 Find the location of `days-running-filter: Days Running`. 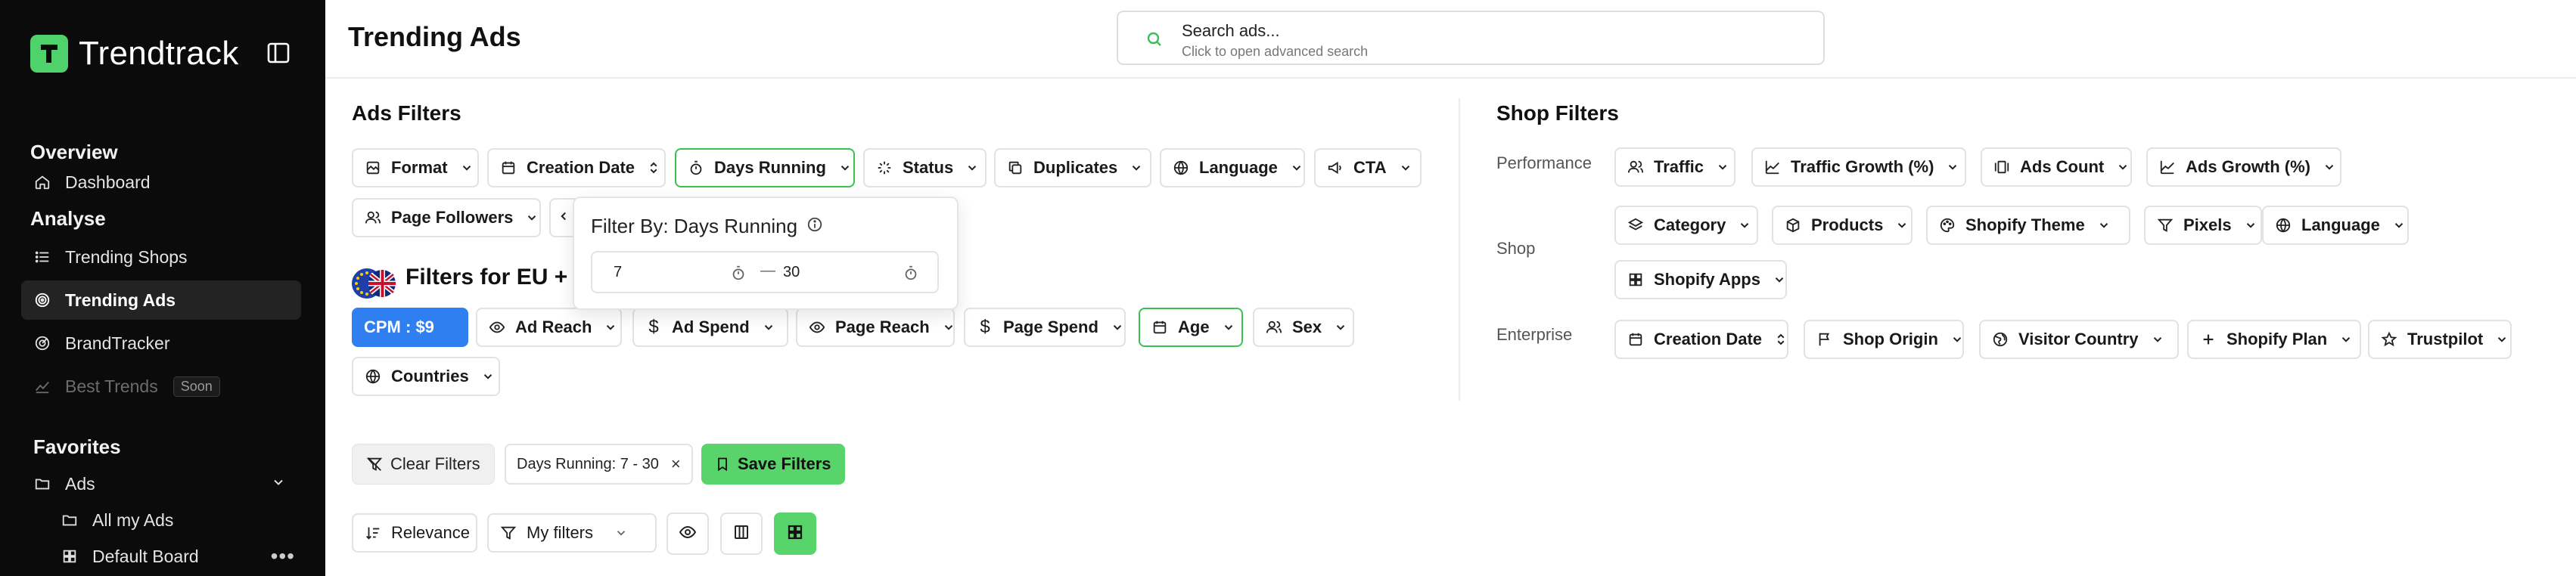

days-running-filter: Days Running is located at coordinates (765, 167).